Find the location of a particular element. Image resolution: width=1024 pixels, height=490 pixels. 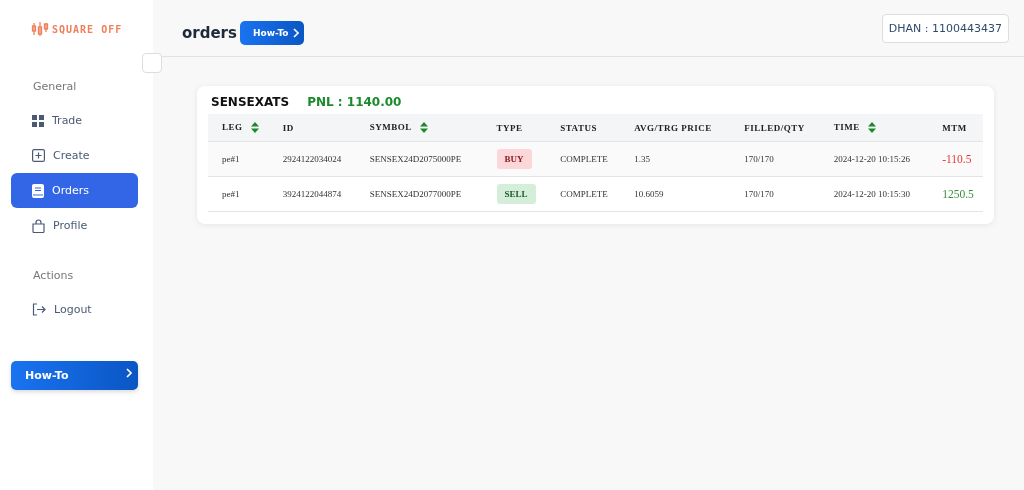

candlestick-icon is located at coordinates (40, 29).